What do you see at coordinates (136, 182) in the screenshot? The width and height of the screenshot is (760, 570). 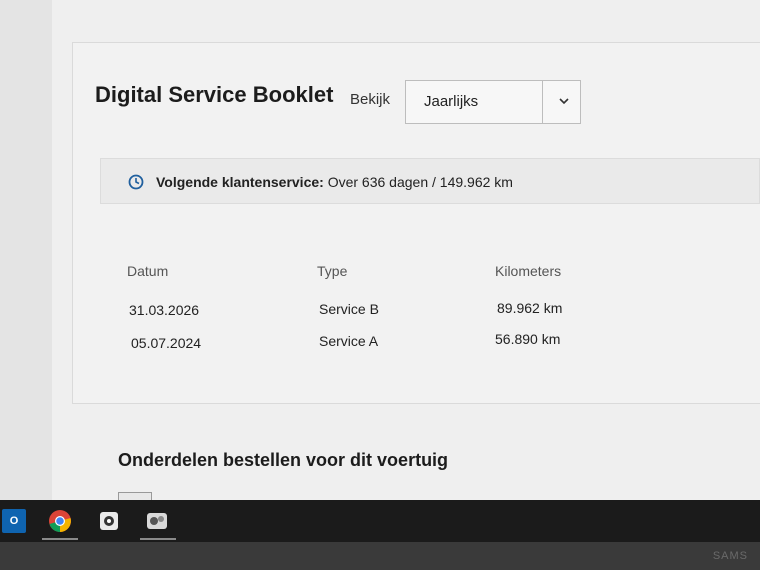 I see `clock-icon` at bounding box center [136, 182].